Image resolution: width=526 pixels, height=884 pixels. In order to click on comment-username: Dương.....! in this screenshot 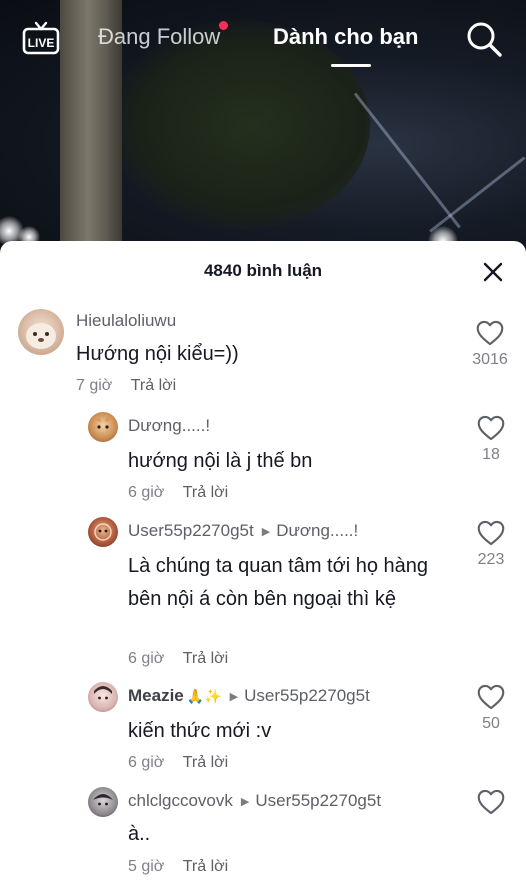, I will do `click(169, 426)`.